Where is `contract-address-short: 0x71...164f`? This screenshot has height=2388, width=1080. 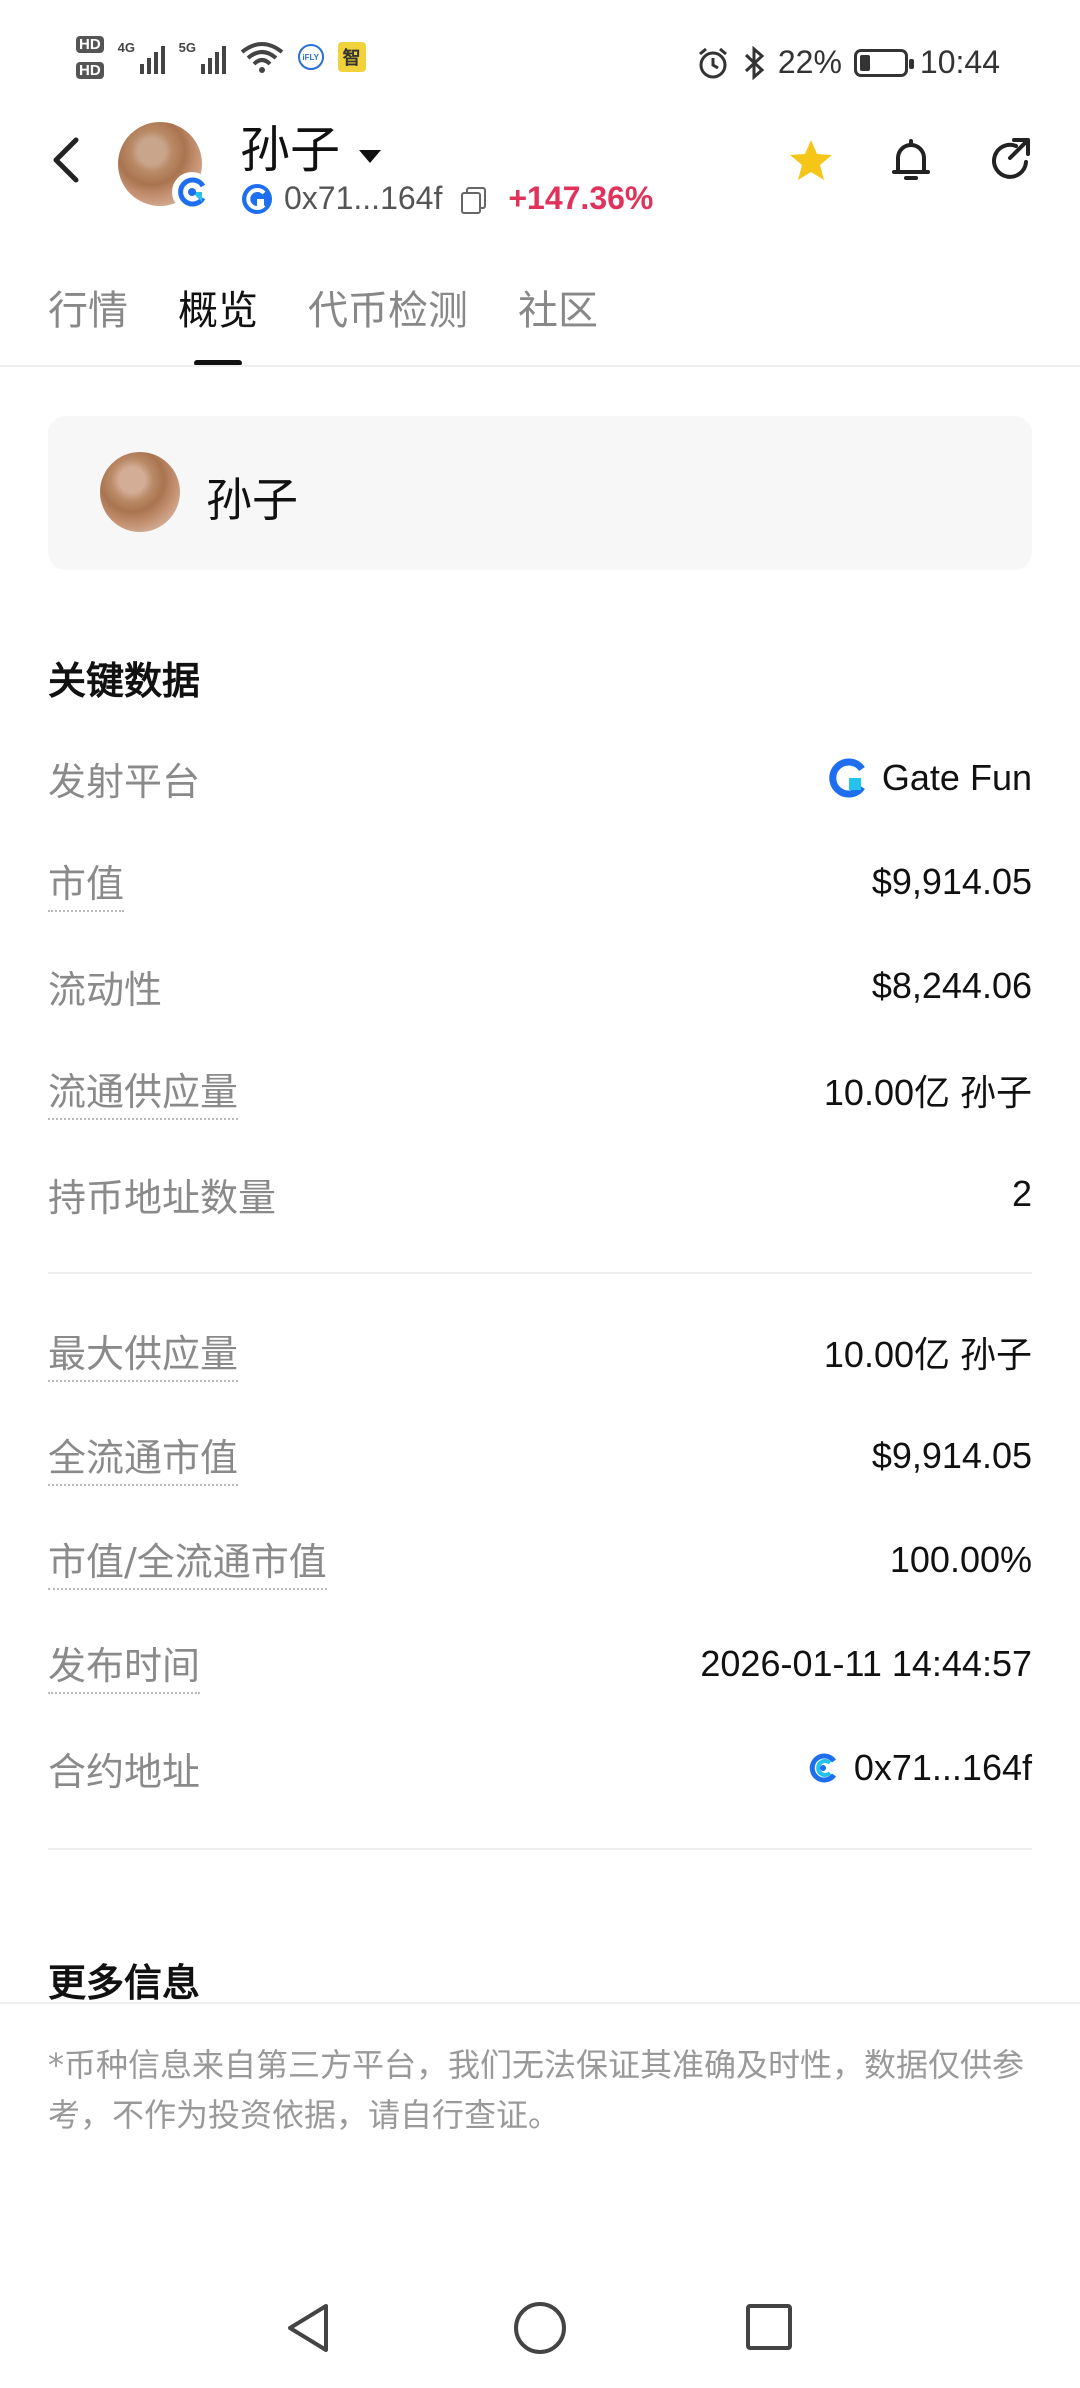
contract-address-short: 0x71...164f is located at coordinates (363, 198).